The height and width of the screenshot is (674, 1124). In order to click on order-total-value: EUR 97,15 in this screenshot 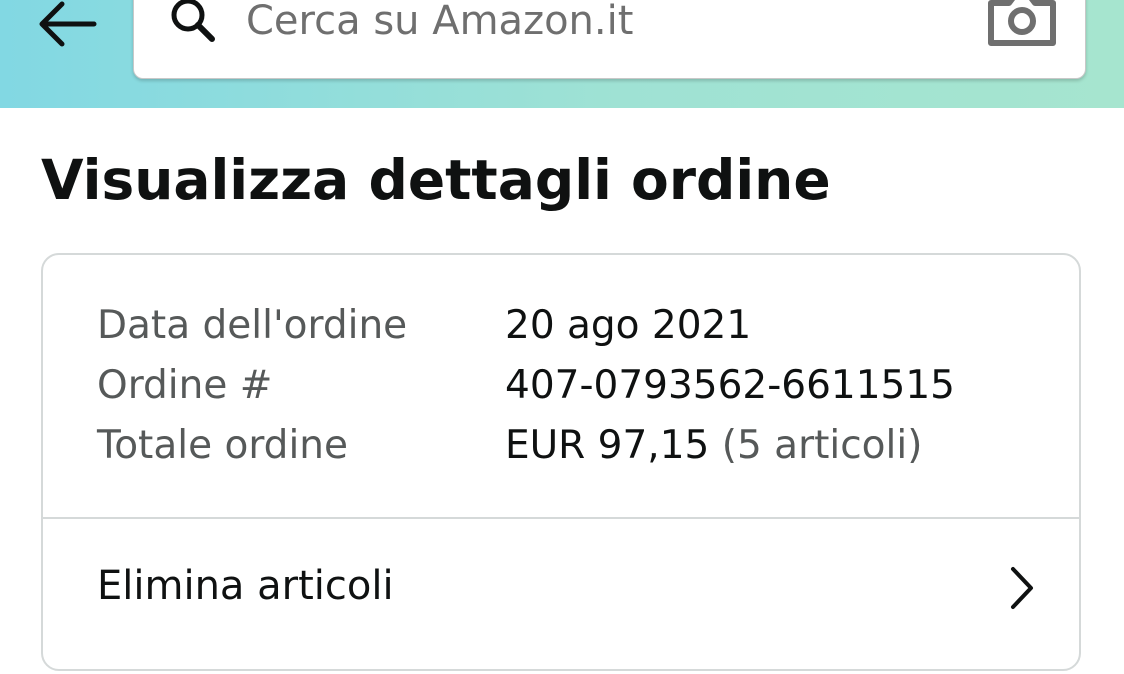, I will do `click(607, 445)`.